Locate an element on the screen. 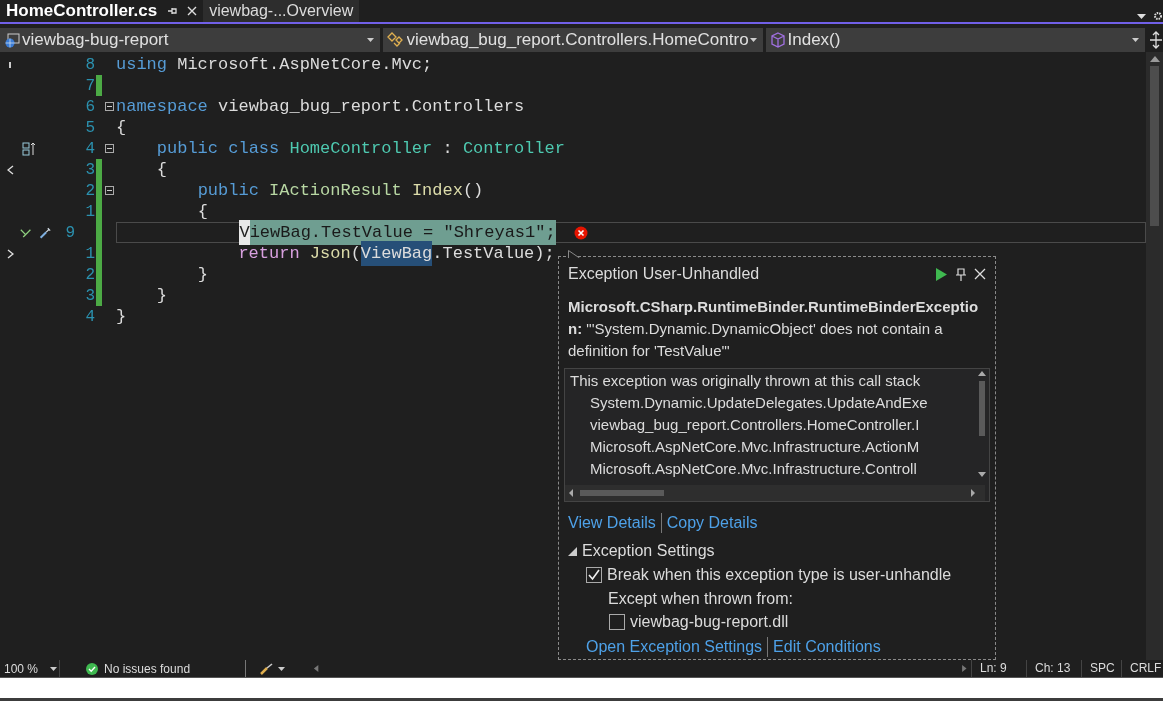 This screenshot has width=1163, height=701. split-icon is located at coordinates (1156, 40).